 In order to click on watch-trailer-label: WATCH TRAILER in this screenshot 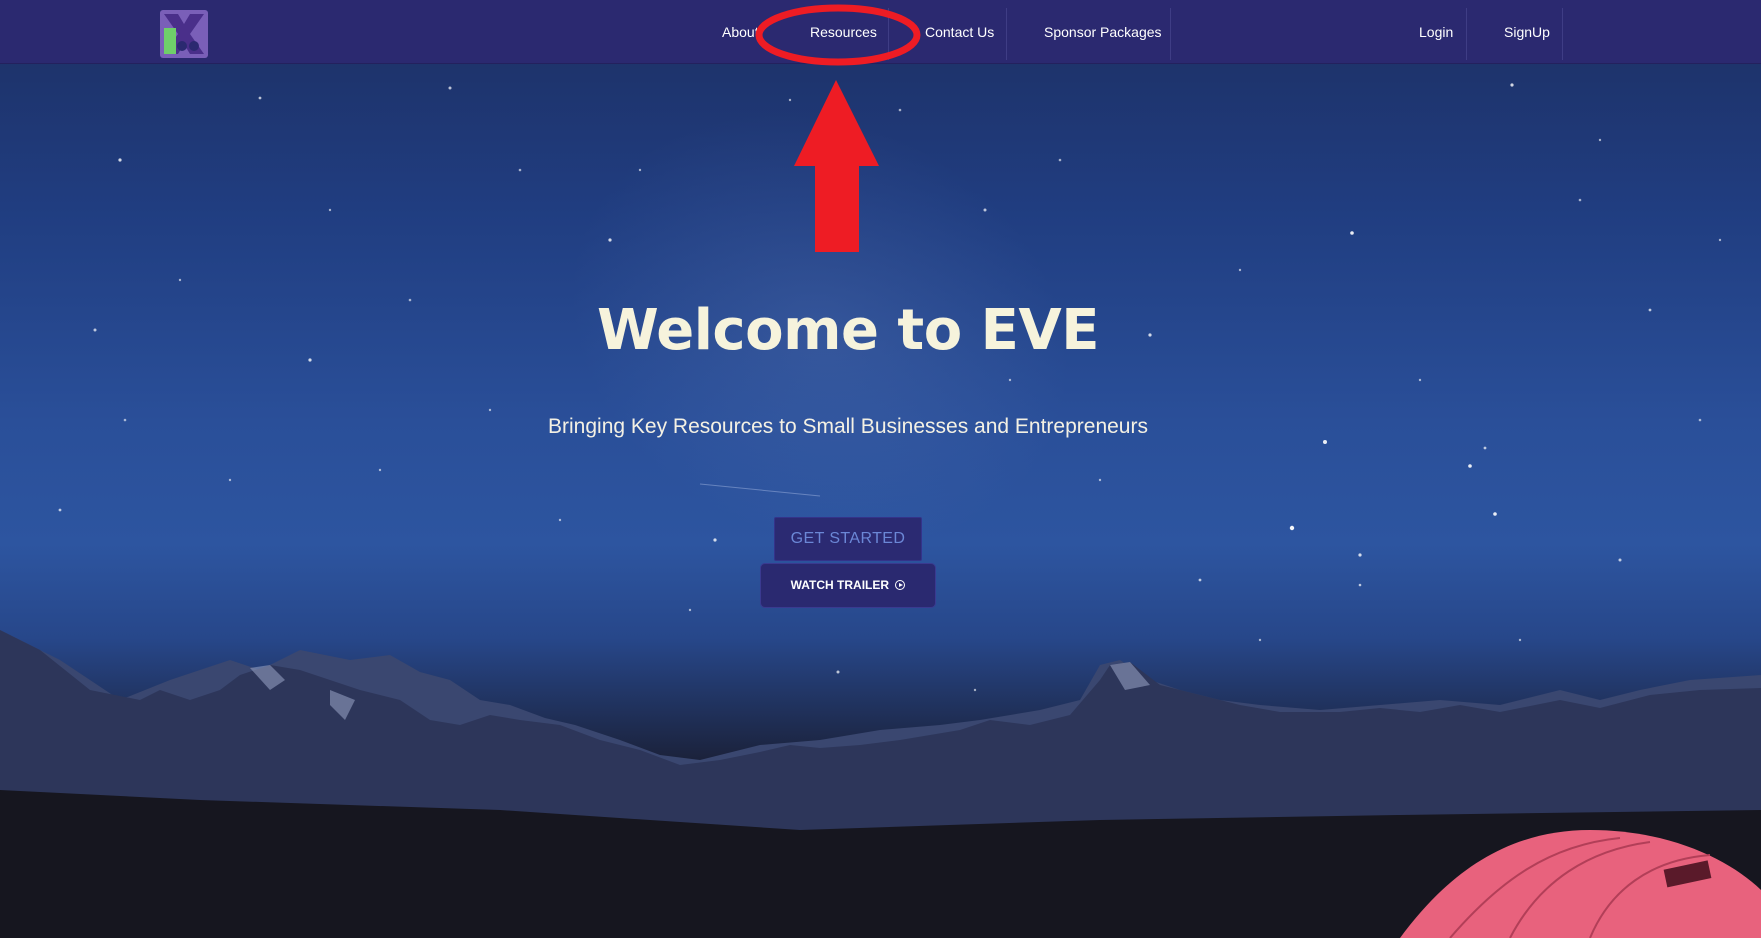, I will do `click(840, 585)`.